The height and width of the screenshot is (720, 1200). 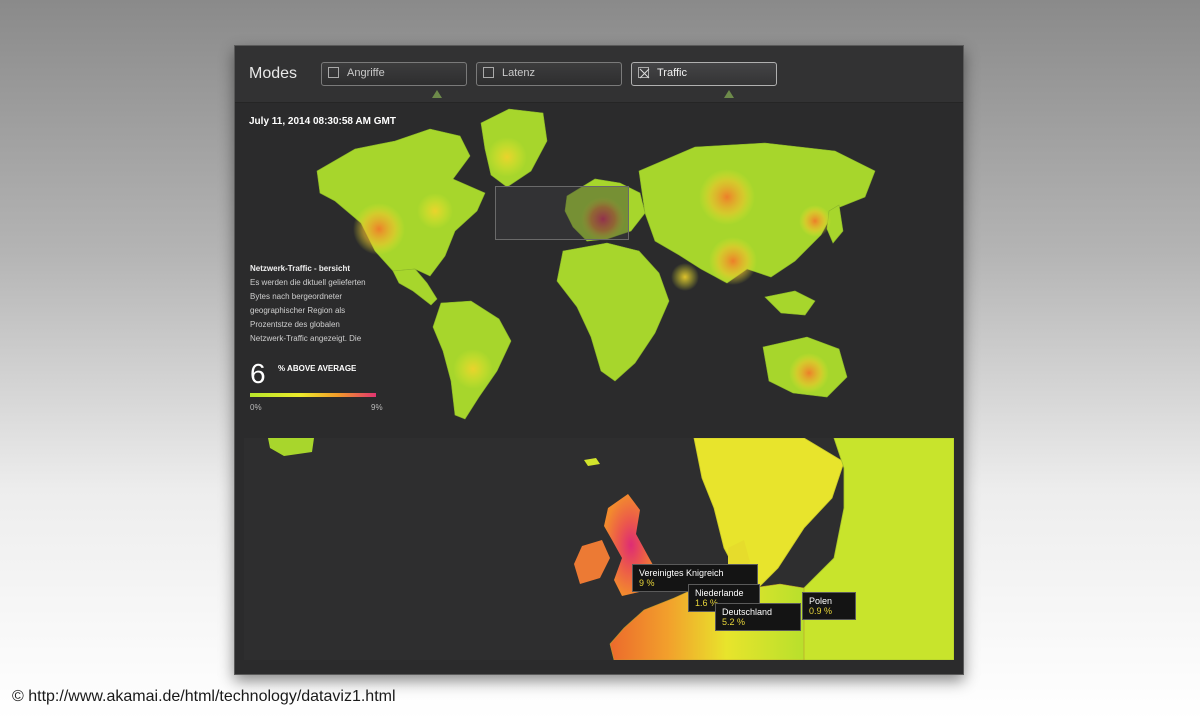 What do you see at coordinates (273, 73) in the screenshot?
I see `modes-title: Modes` at bounding box center [273, 73].